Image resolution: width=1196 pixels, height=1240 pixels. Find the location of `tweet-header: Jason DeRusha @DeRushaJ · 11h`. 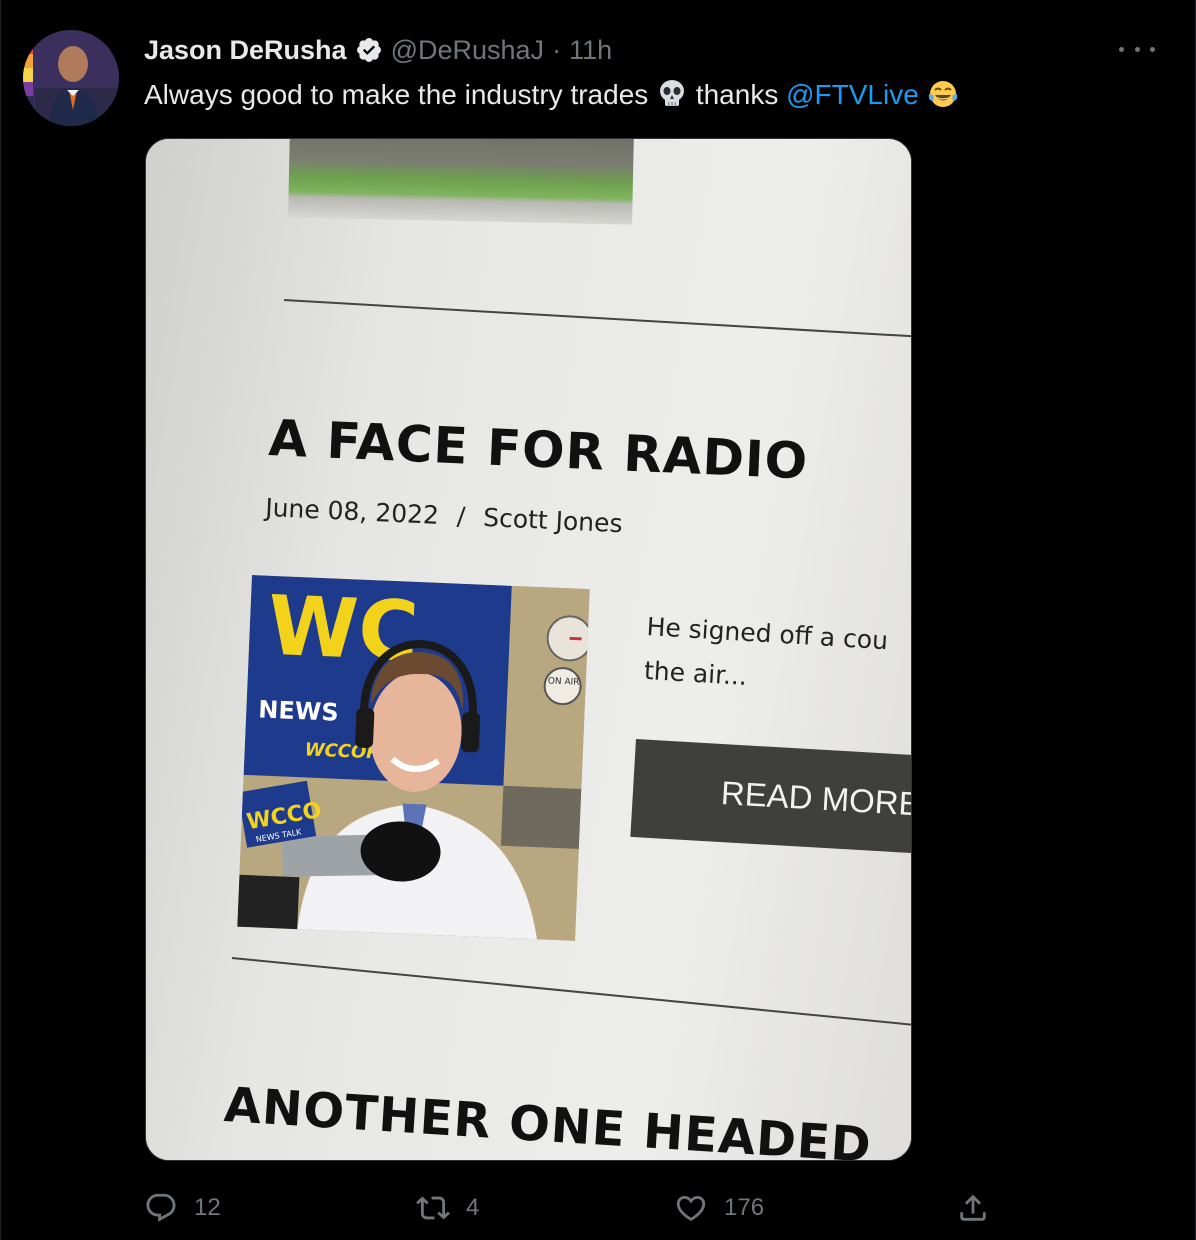

tweet-header: Jason DeRusha @DeRushaJ · 11h is located at coordinates (378, 50).